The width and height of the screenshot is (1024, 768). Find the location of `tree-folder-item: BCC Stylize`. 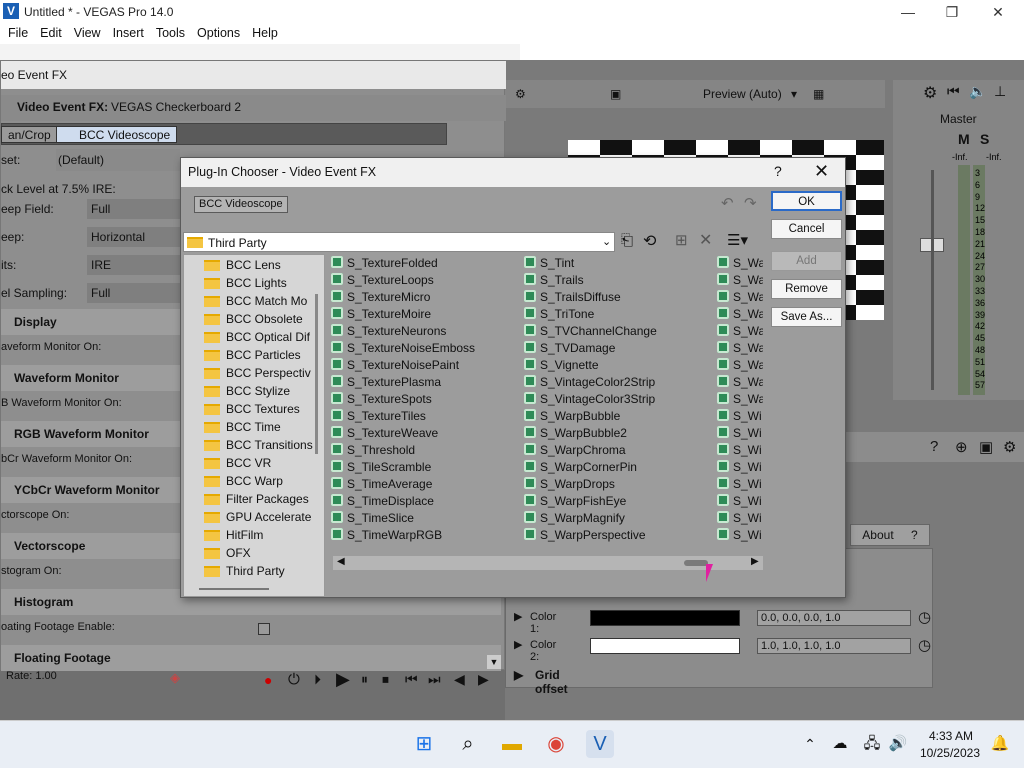

tree-folder-item: BCC Stylize is located at coordinates (247, 391).